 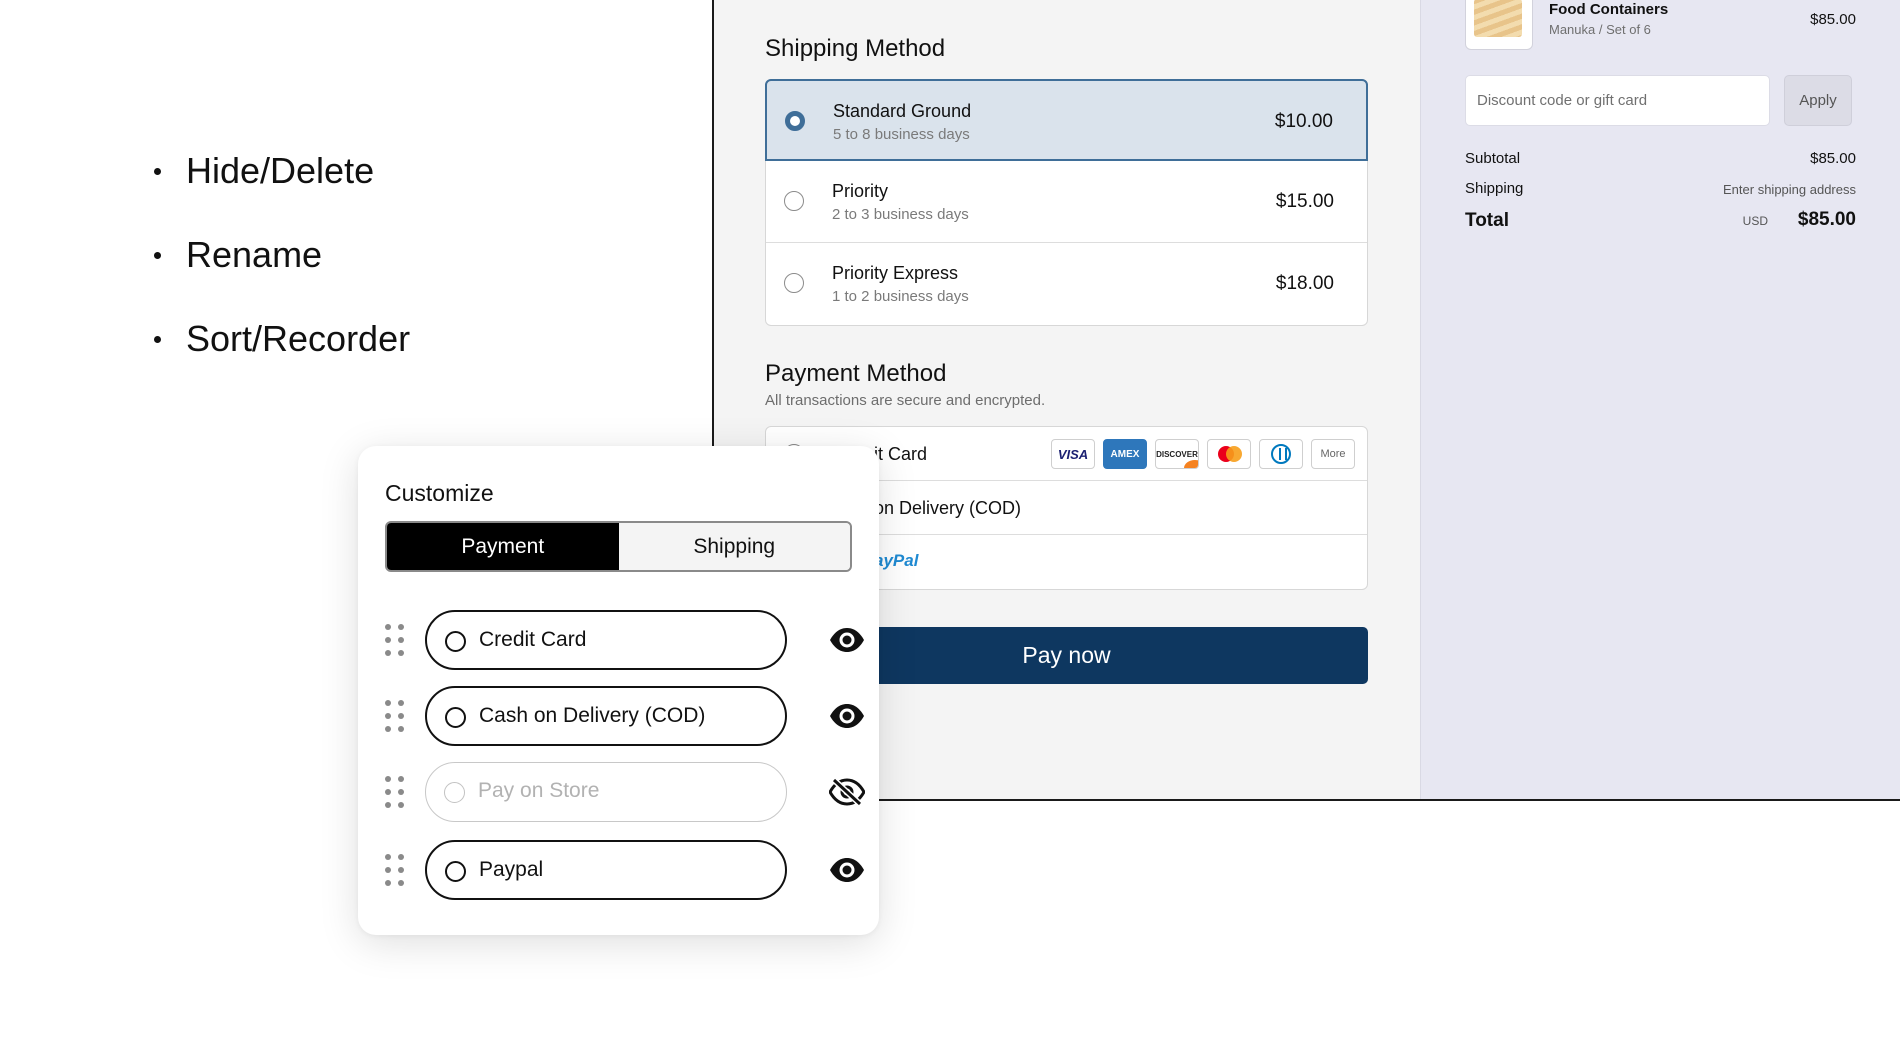 I want to click on discount-code-input, so click(x=1617, y=100).